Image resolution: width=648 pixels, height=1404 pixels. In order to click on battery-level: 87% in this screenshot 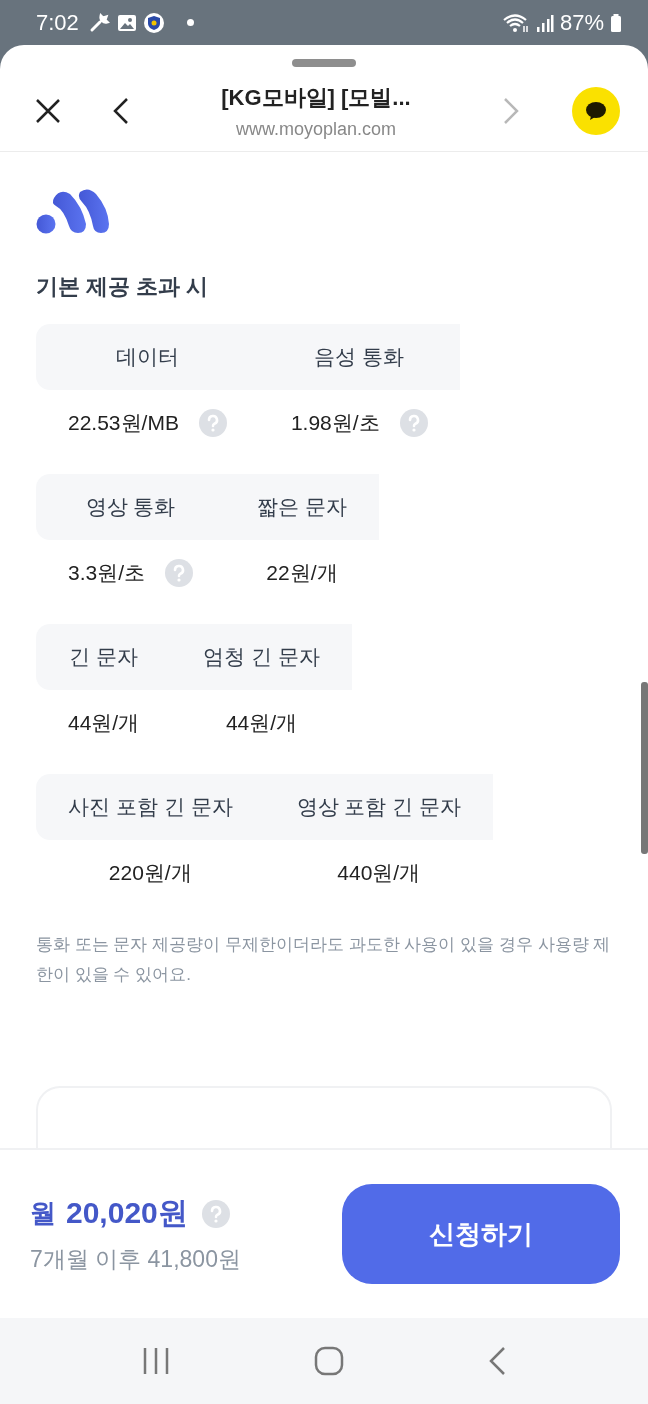, I will do `click(581, 22)`.